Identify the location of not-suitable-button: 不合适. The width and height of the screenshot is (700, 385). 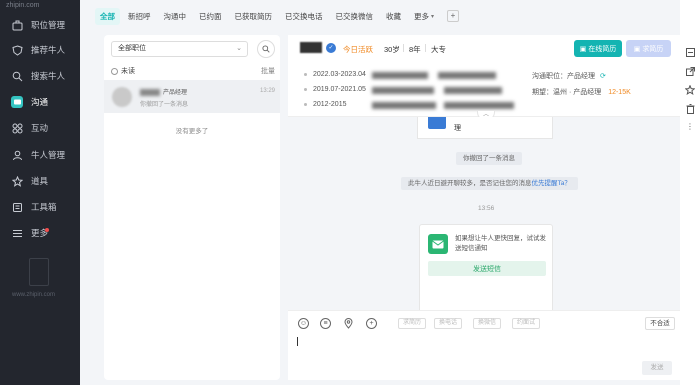
(660, 323).